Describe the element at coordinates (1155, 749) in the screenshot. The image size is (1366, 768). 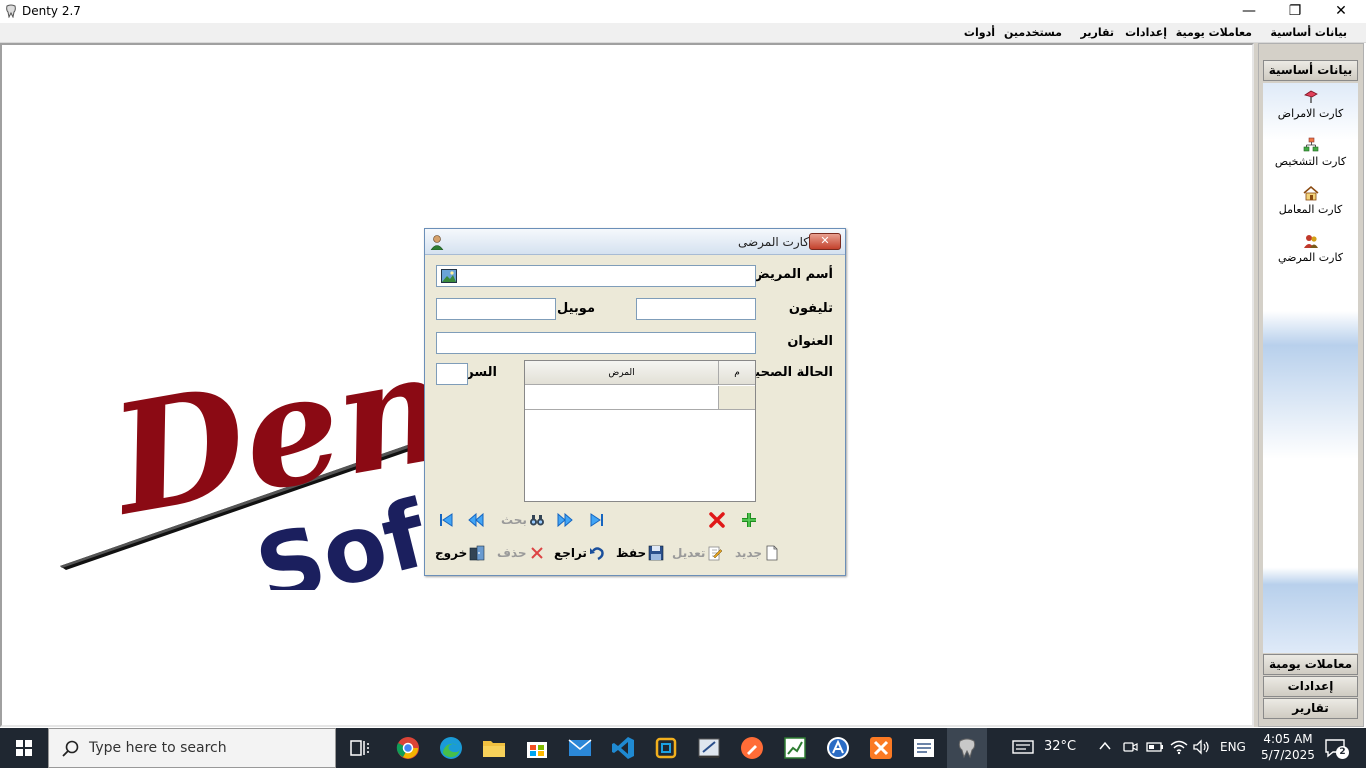
I see `battery-icon` at that location.